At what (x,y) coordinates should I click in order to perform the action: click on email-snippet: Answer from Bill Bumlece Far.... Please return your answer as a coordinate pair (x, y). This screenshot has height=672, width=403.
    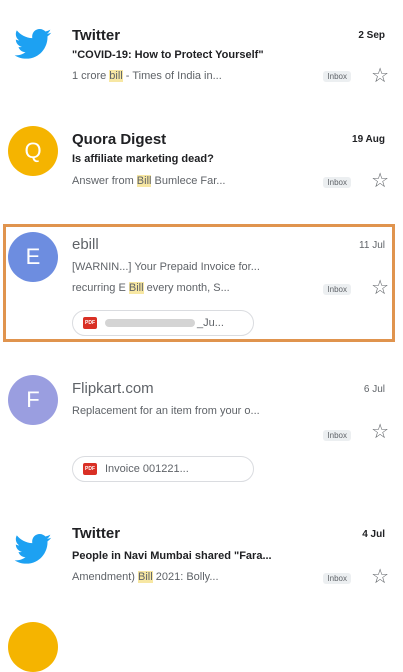
    Looking at the image, I should click on (149, 181).